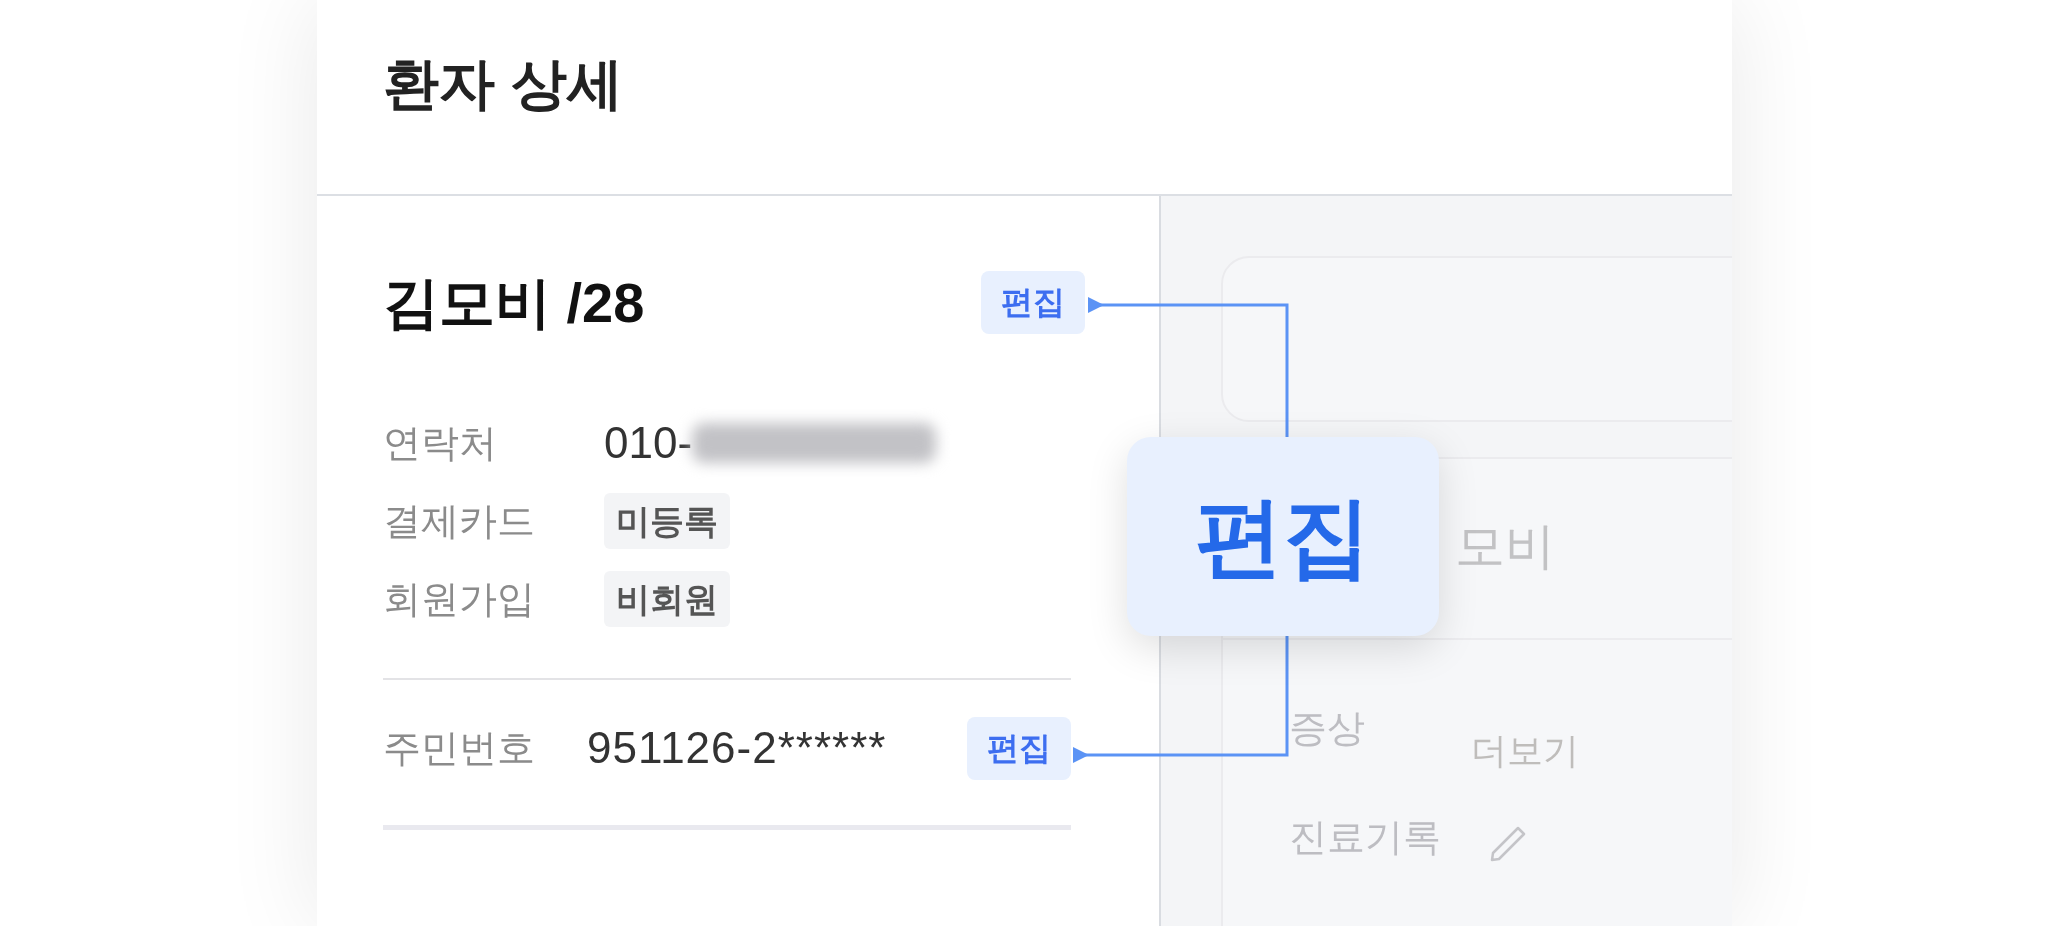 Image resolution: width=2048 pixels, height=926 pixels. Describe the element at coordinates (459, 748) in the screenshot. I see `field-label: 주민번호` at that location.